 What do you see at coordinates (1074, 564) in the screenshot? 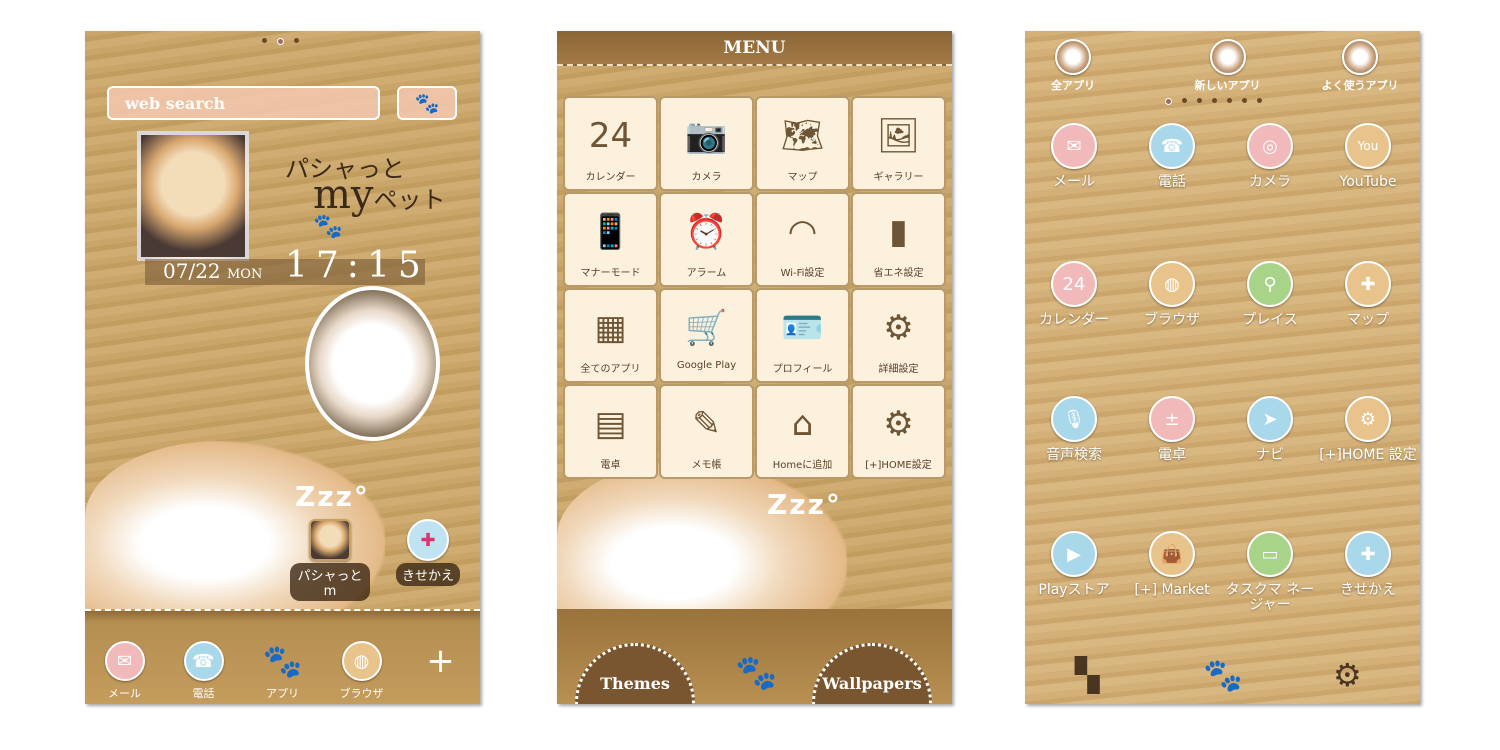
I see `app-play-store: ▶ Playストア` at bounding box center [1074, 564].